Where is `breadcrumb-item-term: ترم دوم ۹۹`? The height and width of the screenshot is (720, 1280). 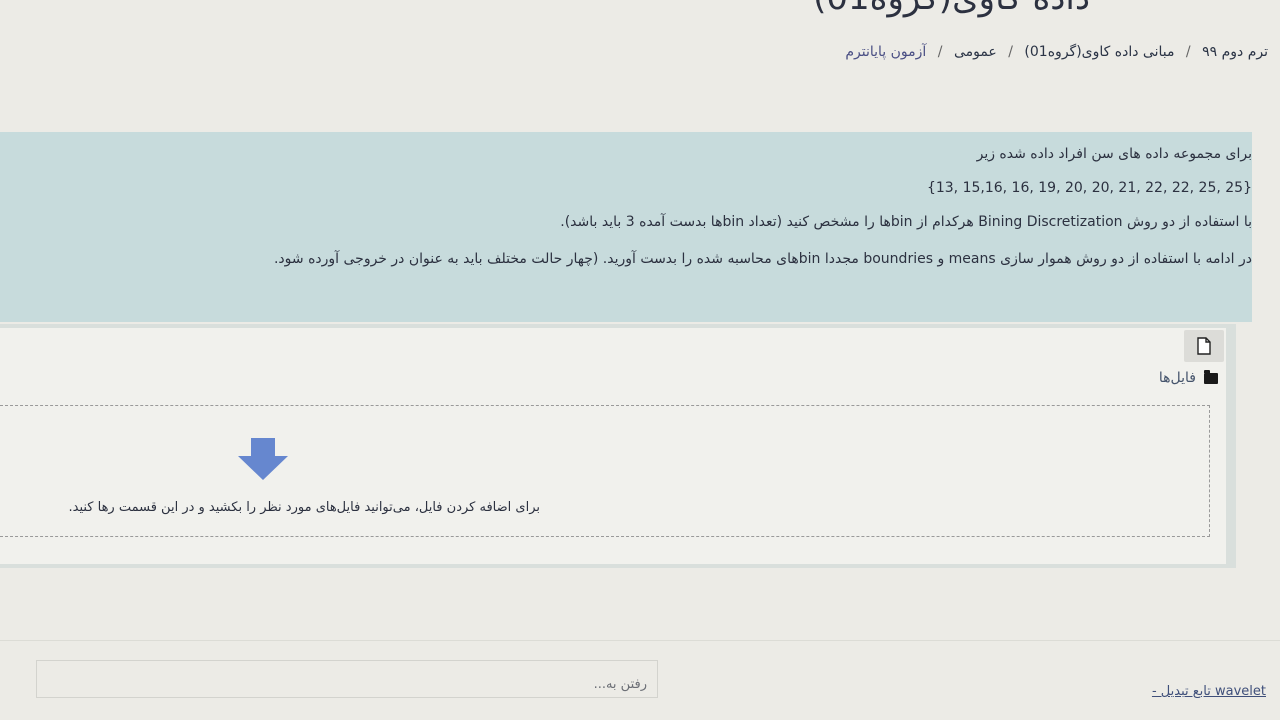
breadcrumb-item-term: ترم دوم ۹۹ is located at coordinates (1235, 52).